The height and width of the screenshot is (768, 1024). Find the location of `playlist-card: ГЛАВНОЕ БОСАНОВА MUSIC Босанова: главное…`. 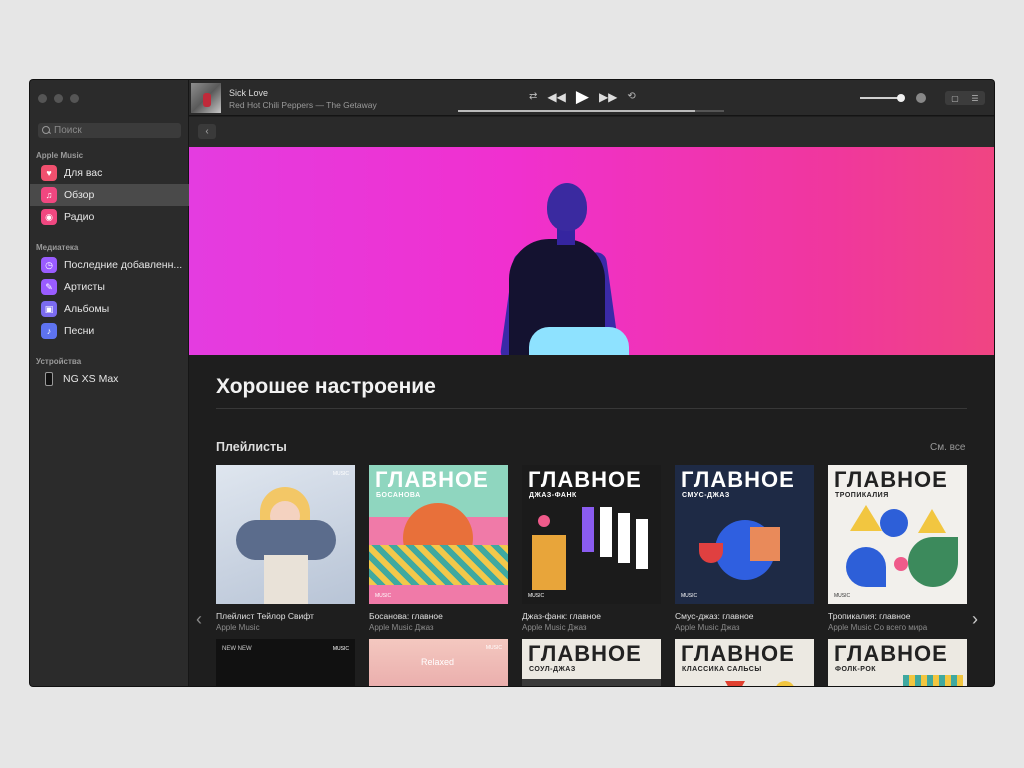

playlist-card: ГЛАВНОЕ БОСАНОВА MUSIC Босанова: главное… is located at coordinates (438, 548).